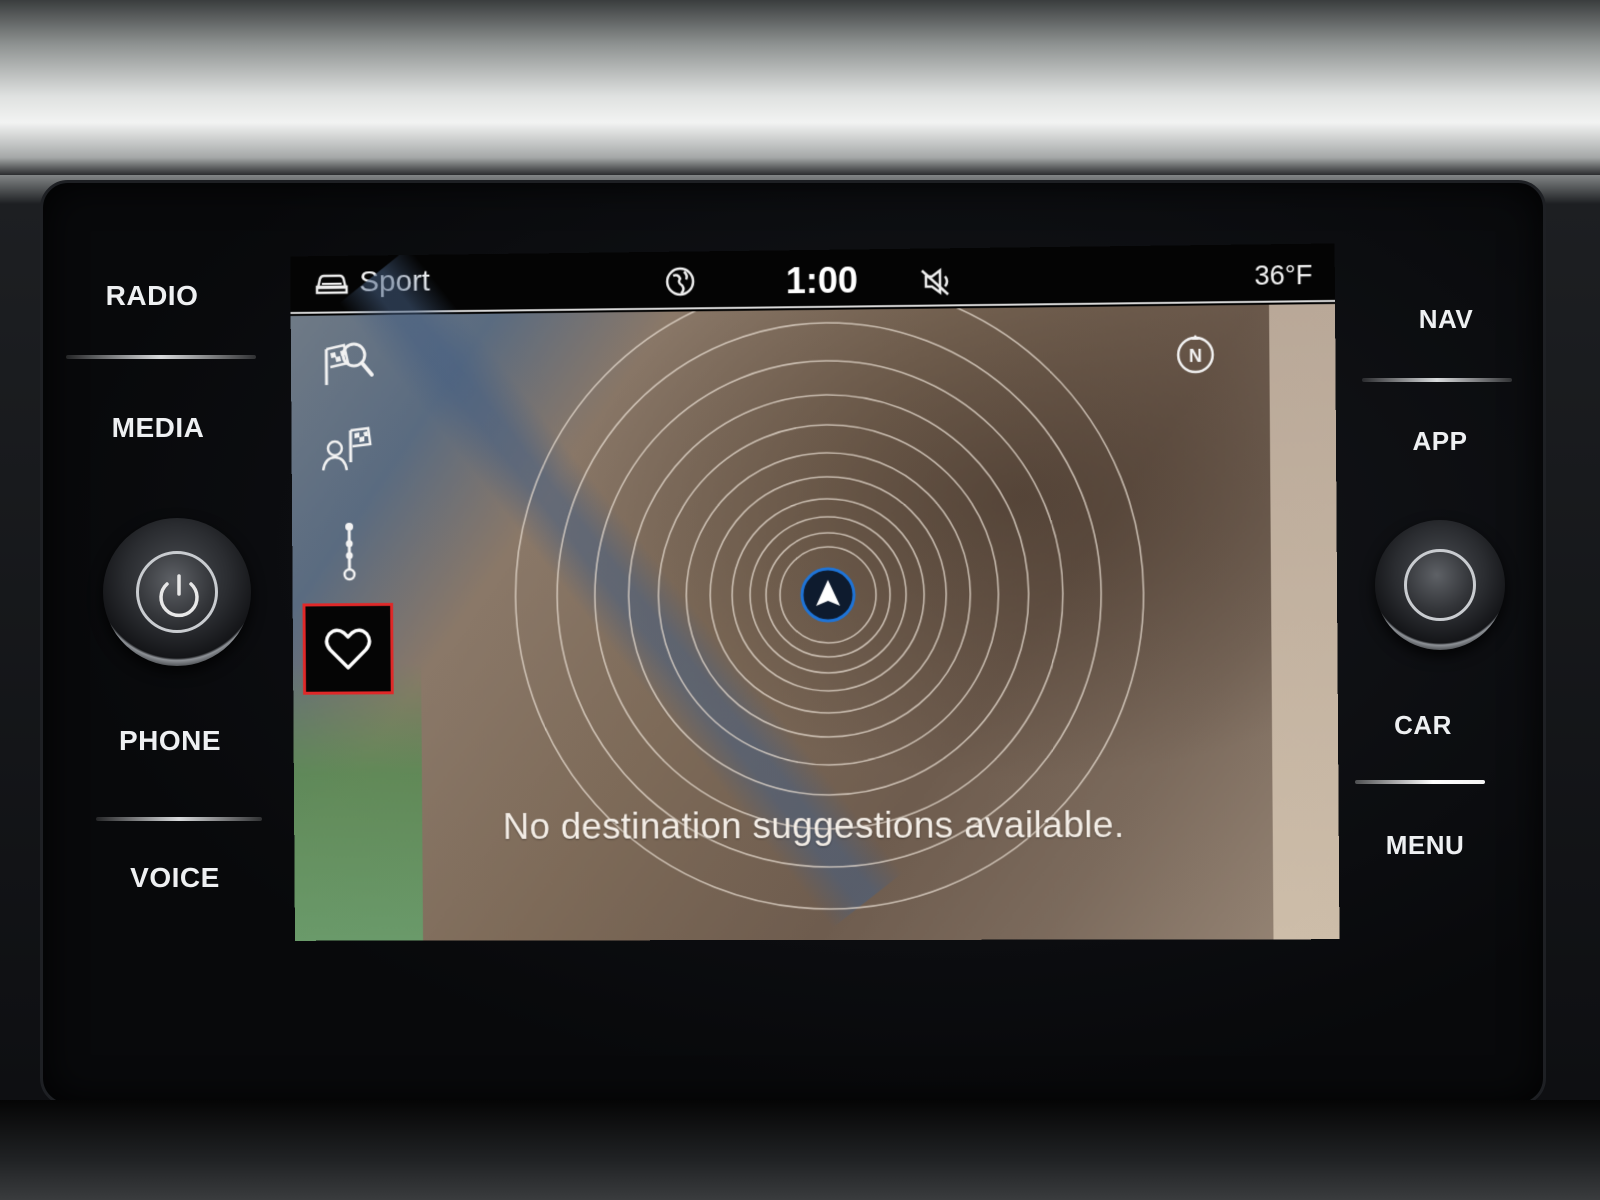 Image resolution: width=1600 pixels, height=1200 pixels. I want to click on route-stops-icon, so click(349, 552).